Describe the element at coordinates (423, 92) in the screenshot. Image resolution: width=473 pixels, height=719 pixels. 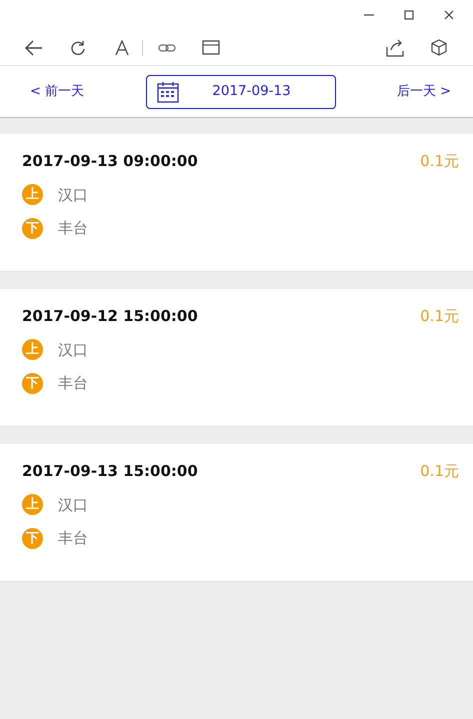
I see `next-day-link: 后一天 >` at that location.